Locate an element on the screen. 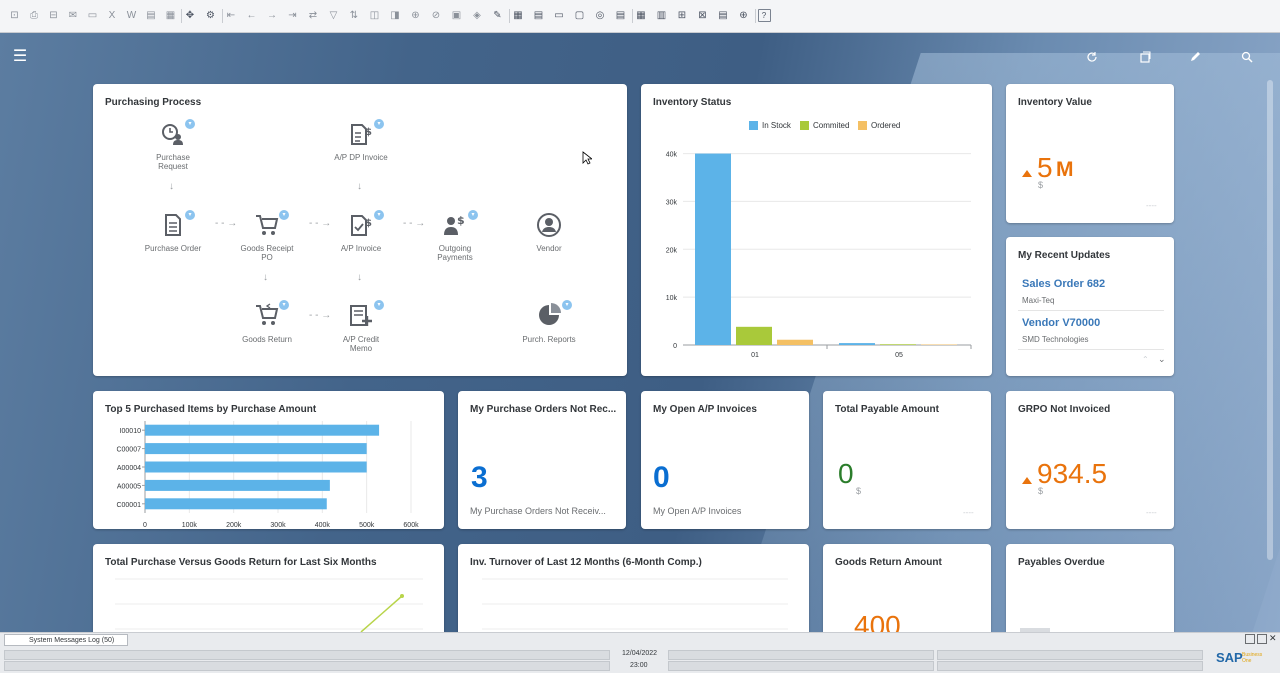 Image resolution: width=1280 pixels, height=673 pixels. report-icon: ▤ is located at coordinates (620, 15).